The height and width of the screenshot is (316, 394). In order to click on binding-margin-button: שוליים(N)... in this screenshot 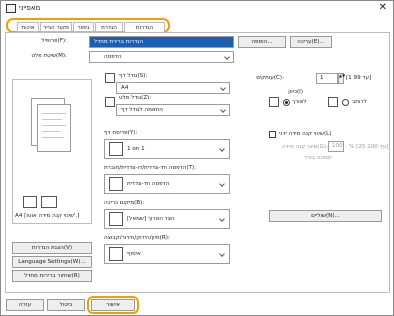, I will do `click(325, 216)`.